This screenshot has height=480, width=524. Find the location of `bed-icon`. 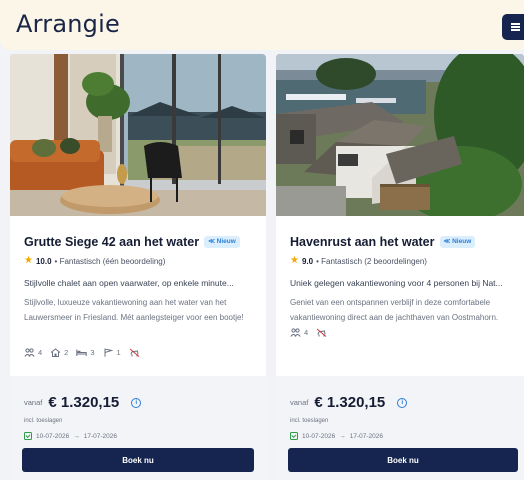

bed-icon is located at coordinates (82, 352).